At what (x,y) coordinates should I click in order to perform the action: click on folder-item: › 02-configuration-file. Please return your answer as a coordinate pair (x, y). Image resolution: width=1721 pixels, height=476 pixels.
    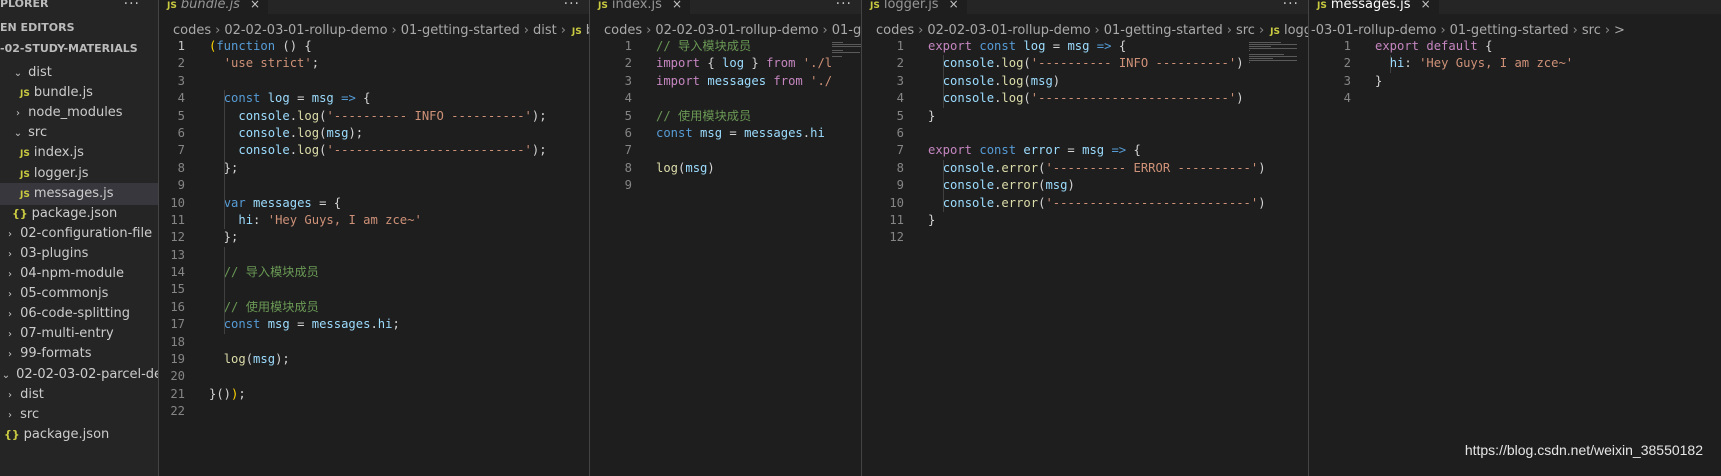
    Looking at the image, I should click on (79, 234).